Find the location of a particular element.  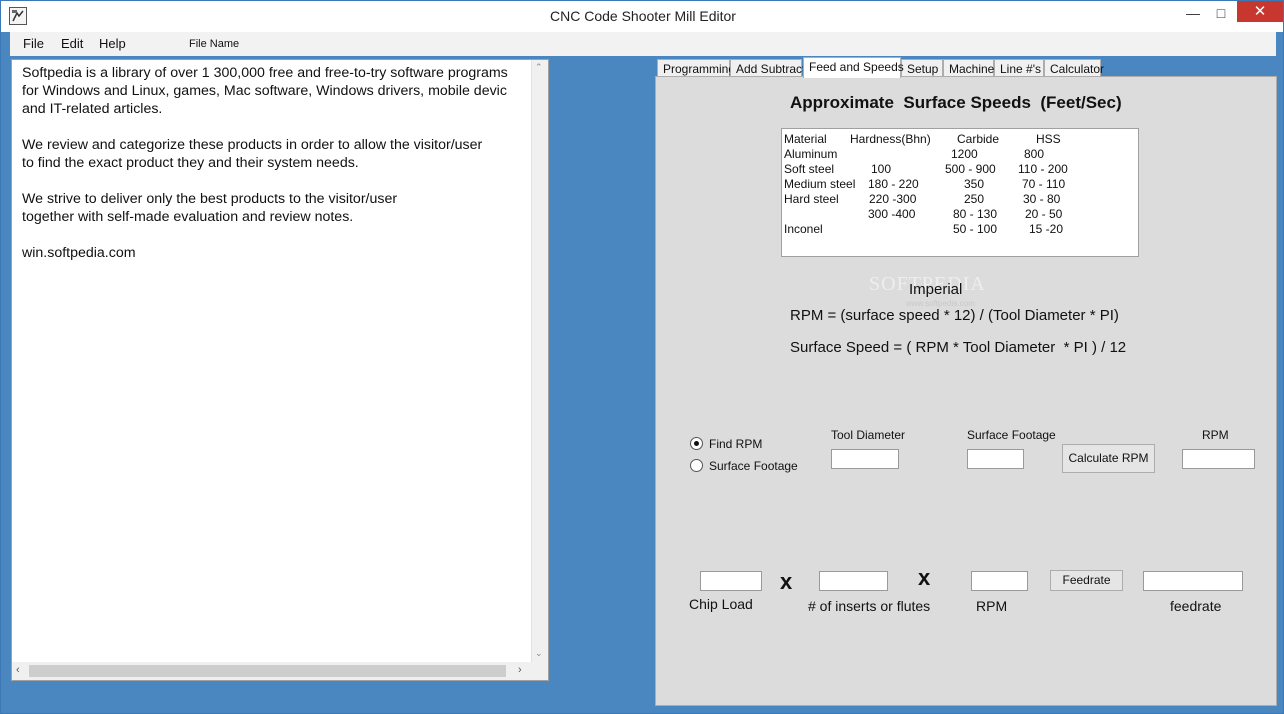

table-cell: 180 - 220 is located at coordinates (893, 184).